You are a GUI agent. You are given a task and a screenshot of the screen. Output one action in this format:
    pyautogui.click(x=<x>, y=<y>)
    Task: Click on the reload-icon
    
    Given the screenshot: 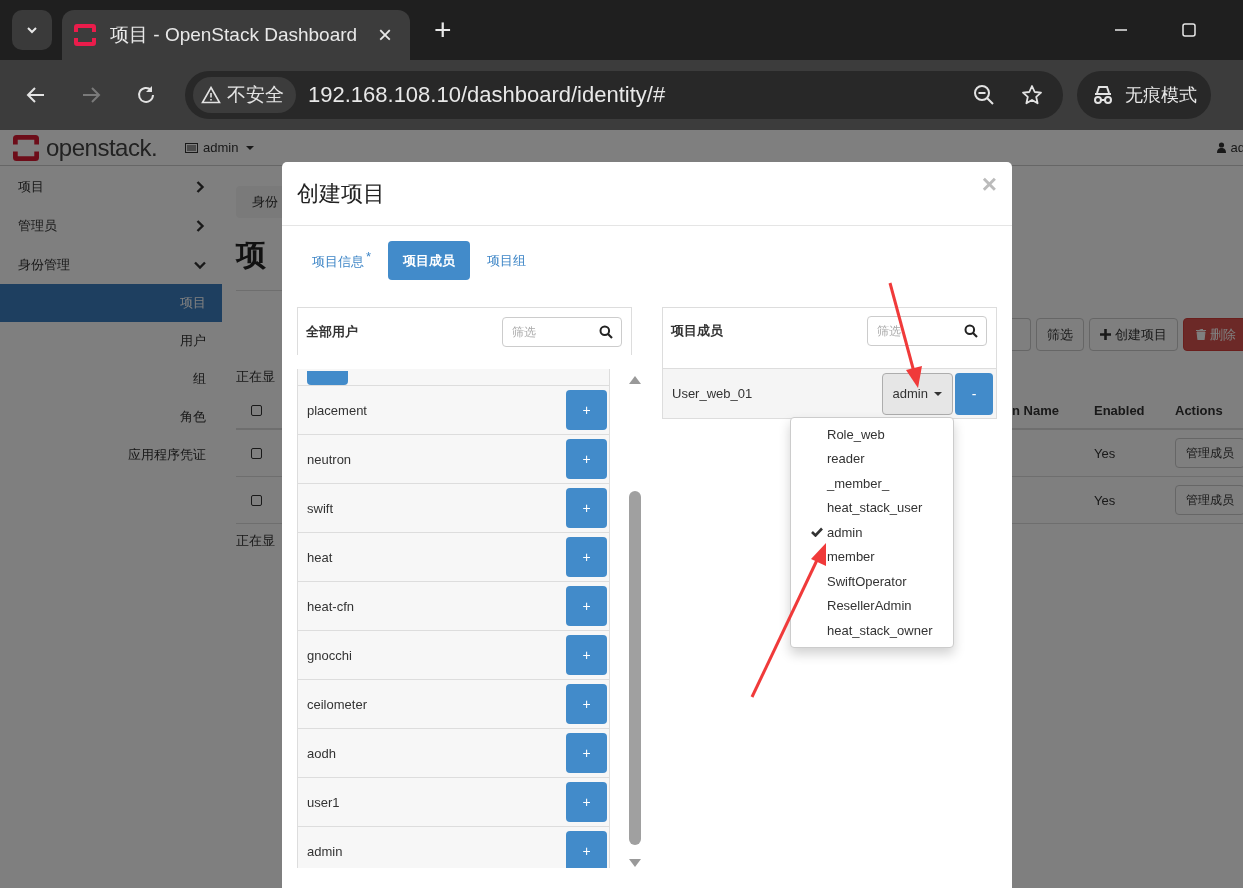 What is the action you would take?
    pyautogui.click(x=146, y=95)
    